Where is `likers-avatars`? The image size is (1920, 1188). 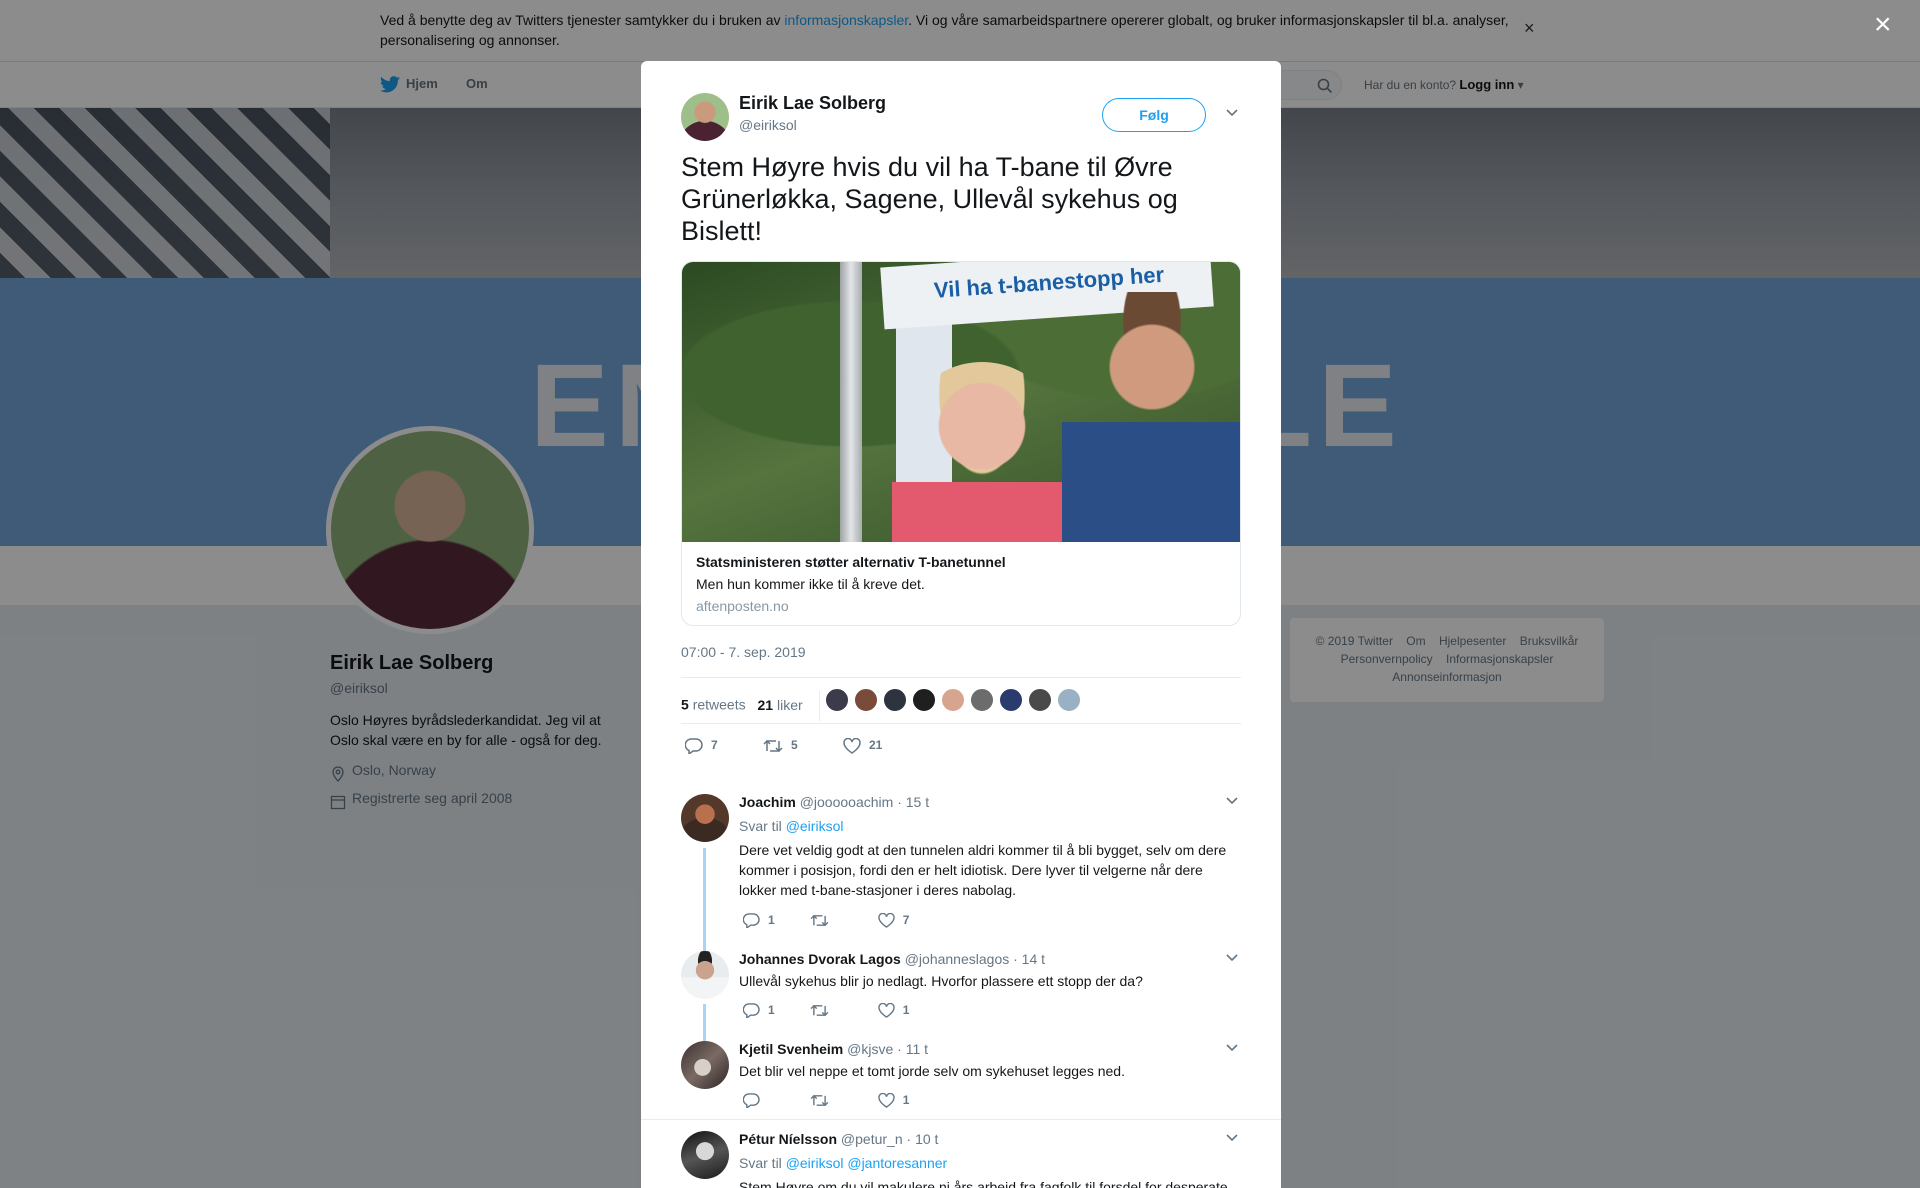 likers-avatars is located at coordinates (955, 702).